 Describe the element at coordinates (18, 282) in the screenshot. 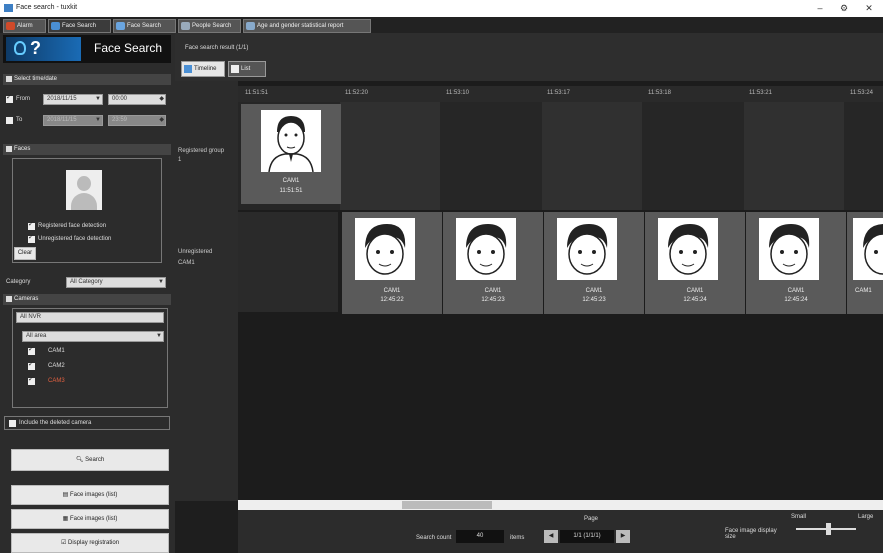

I see `category-label: Category` at that location.